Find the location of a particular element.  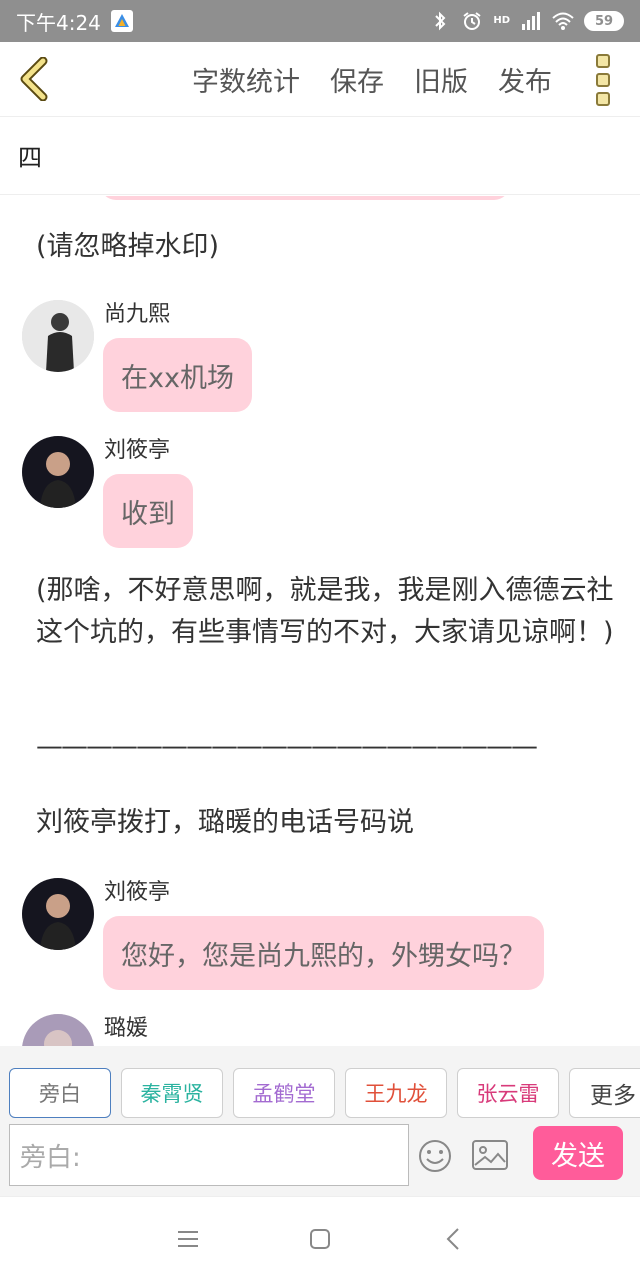

status-time: 下午4:24 is located at coordinates (58, 22).